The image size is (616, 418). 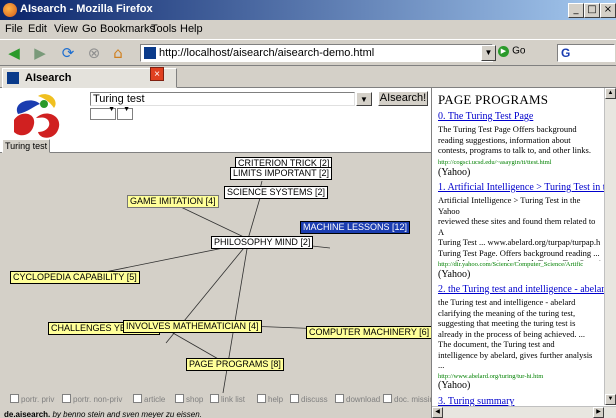 I want to click on legend-discuss: discuss, so click(x=309, y=399).